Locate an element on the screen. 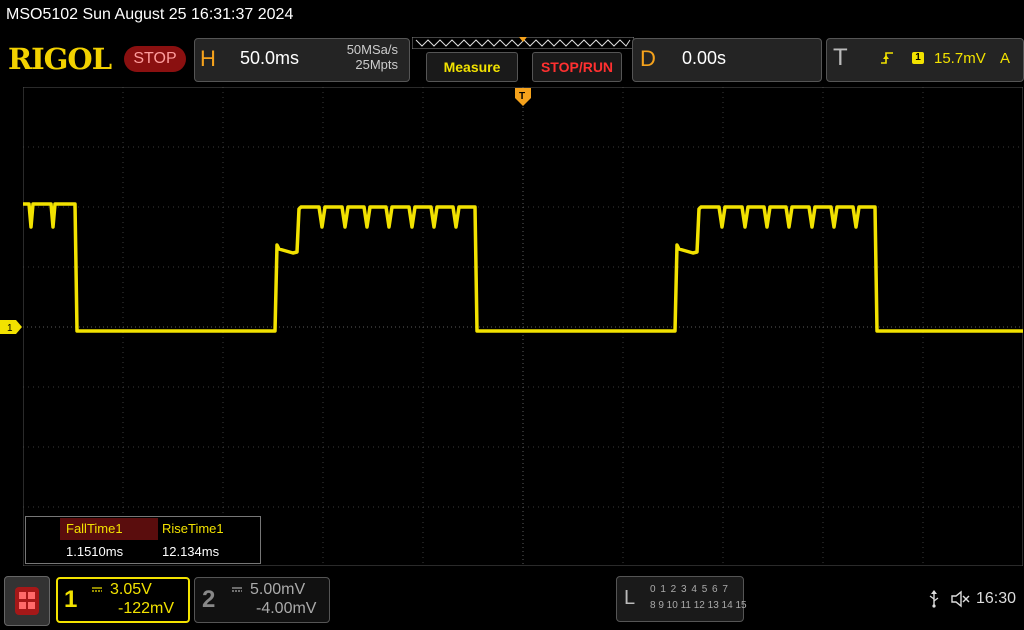 Image resolution: width=1024 pixels, height=630 pixels. trigger-marker-label: T is located at coordinates (522, 96).